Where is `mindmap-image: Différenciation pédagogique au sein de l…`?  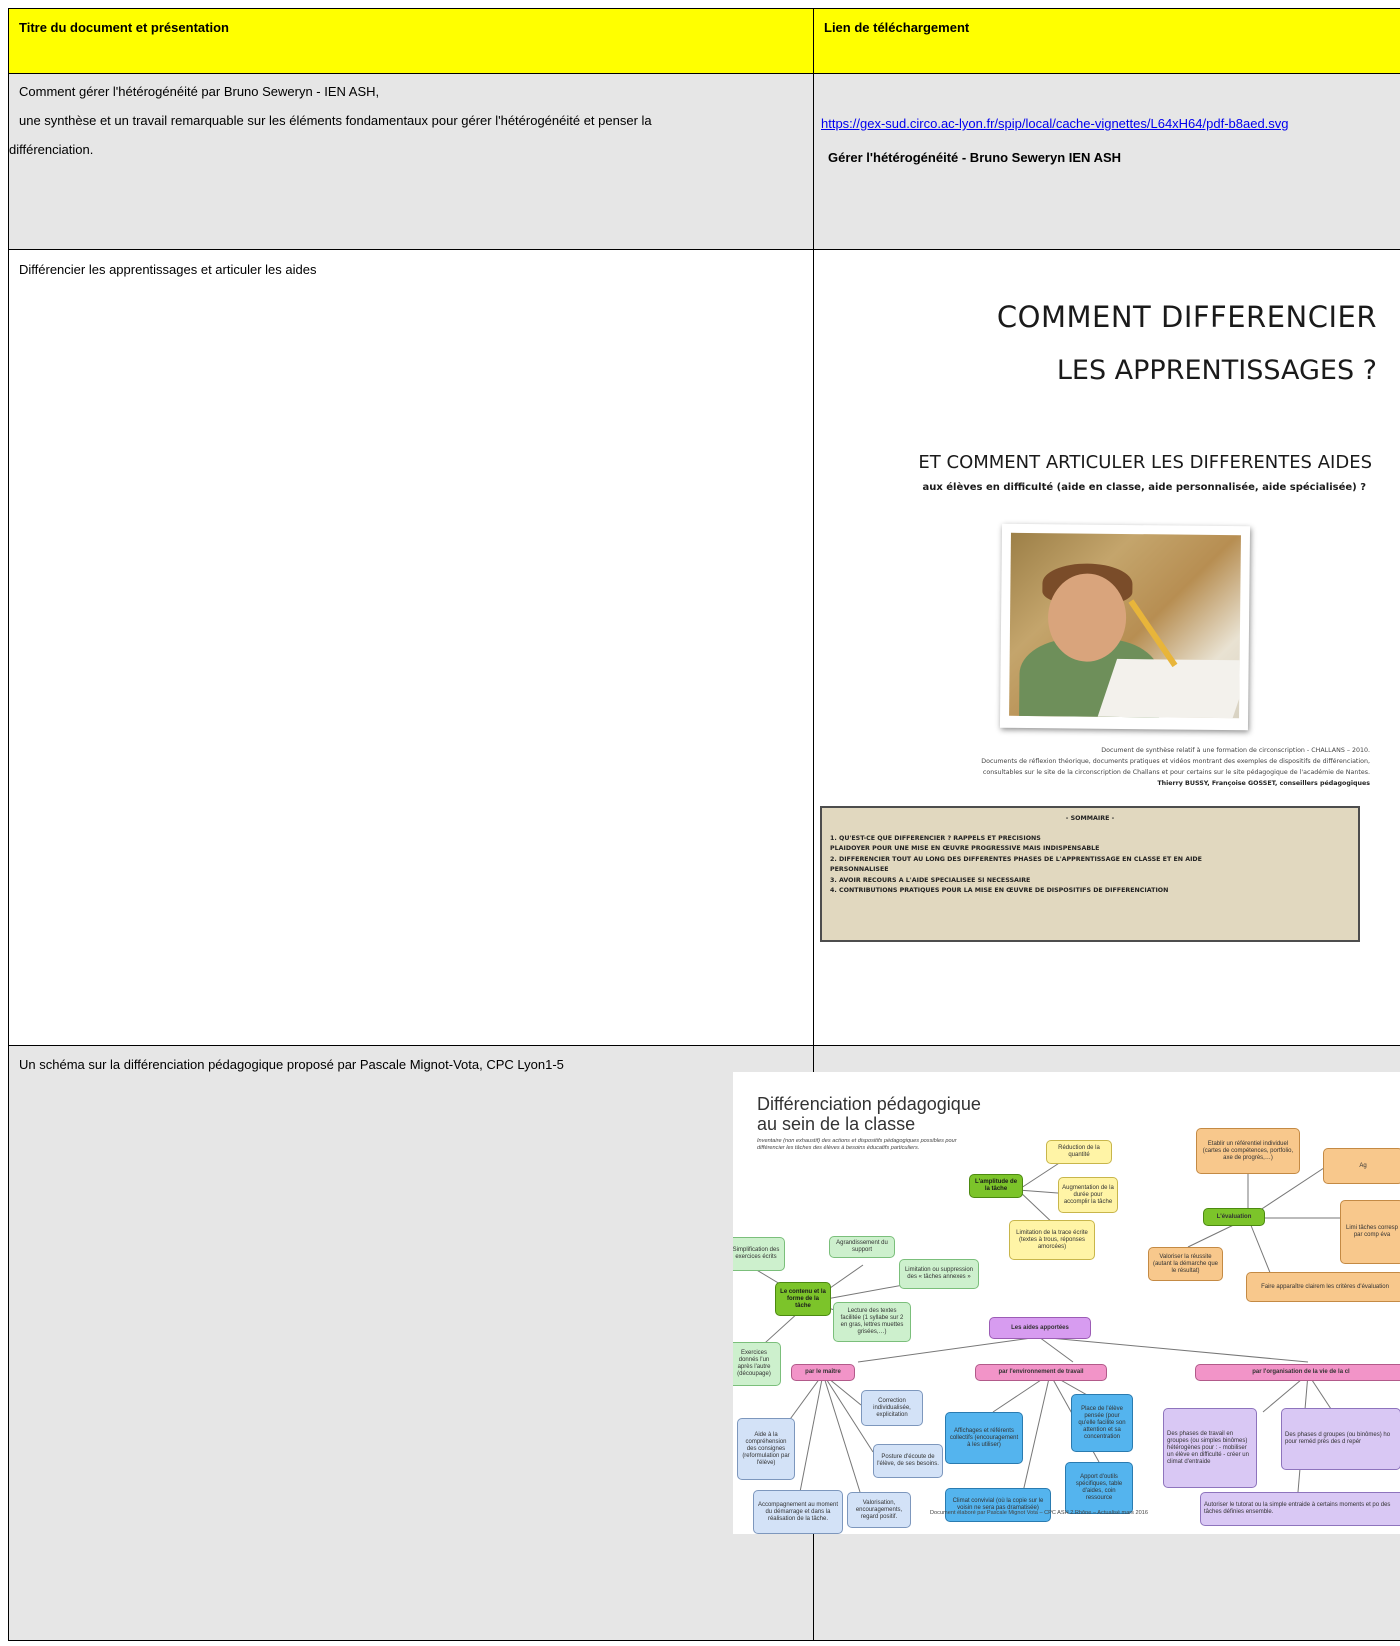 mindmap-image: Différenciation pédagogique au sein de l… is located at coordinates (1066, 1303).